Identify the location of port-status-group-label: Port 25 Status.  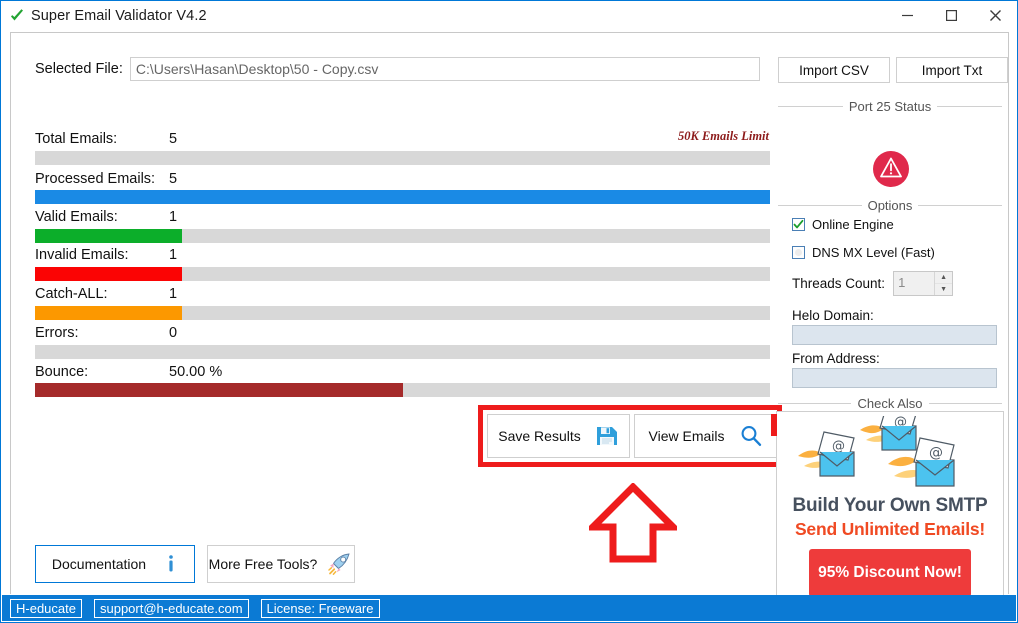
(890, 106).